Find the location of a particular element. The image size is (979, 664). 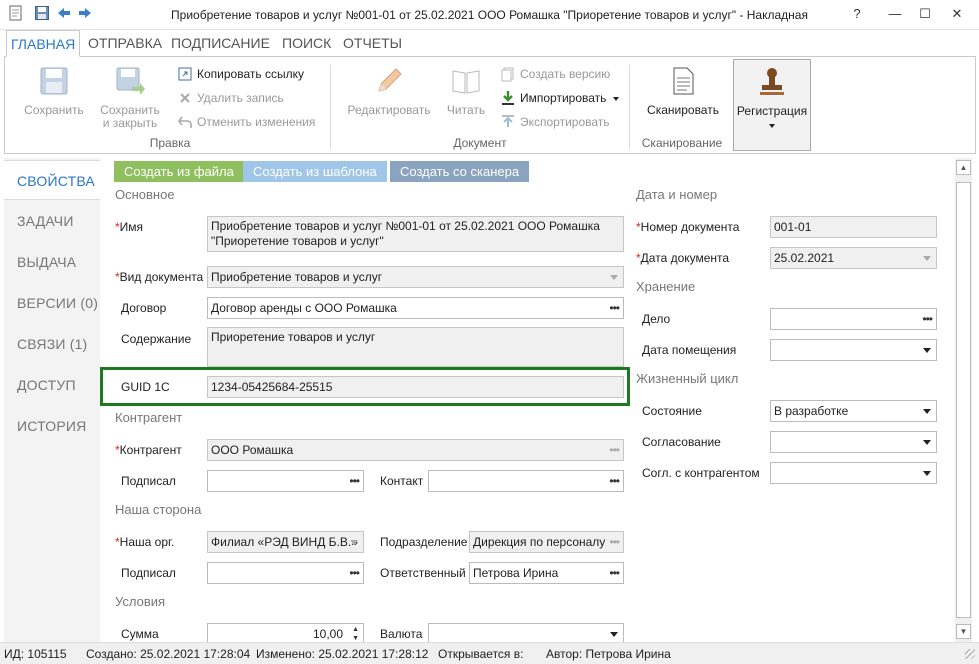

delete-record-button: Удалить запись is located at coordinates (230, 98).